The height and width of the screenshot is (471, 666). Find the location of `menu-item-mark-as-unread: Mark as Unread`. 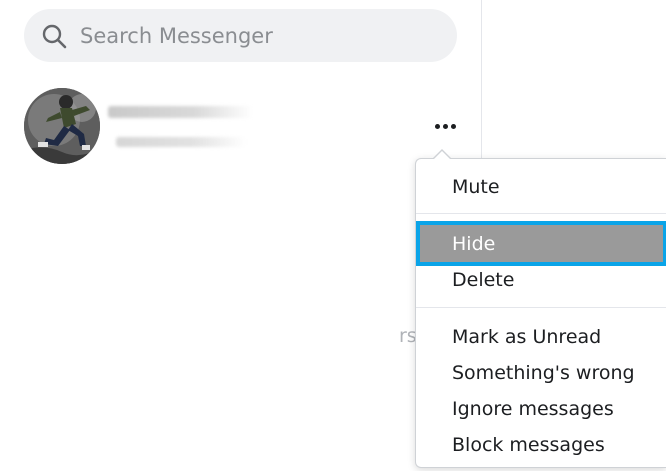

menu-item-mark-as-unread: Mark as Unread is located at coordinates (541, 337).